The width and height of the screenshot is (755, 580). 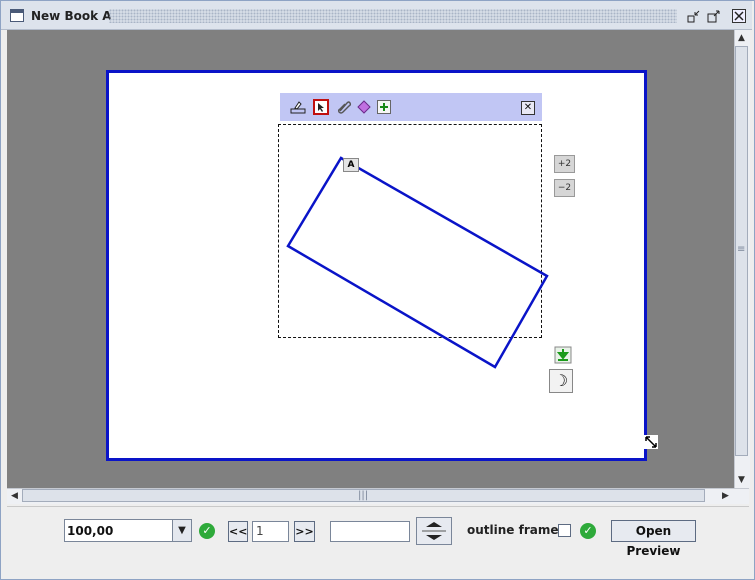 What do you see at coordinates (90, 531) in the screenshot?
I see `zoom-value: 100,00` at bounding box center [90, 531].